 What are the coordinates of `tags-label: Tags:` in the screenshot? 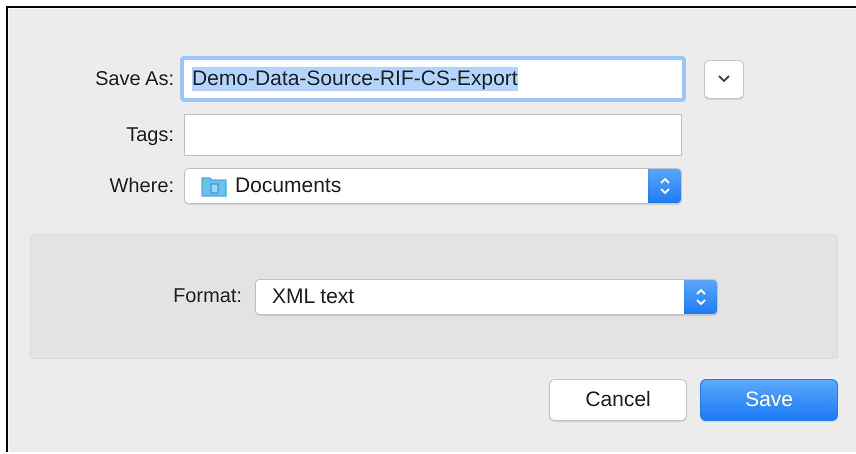 It's located at (149, 135).